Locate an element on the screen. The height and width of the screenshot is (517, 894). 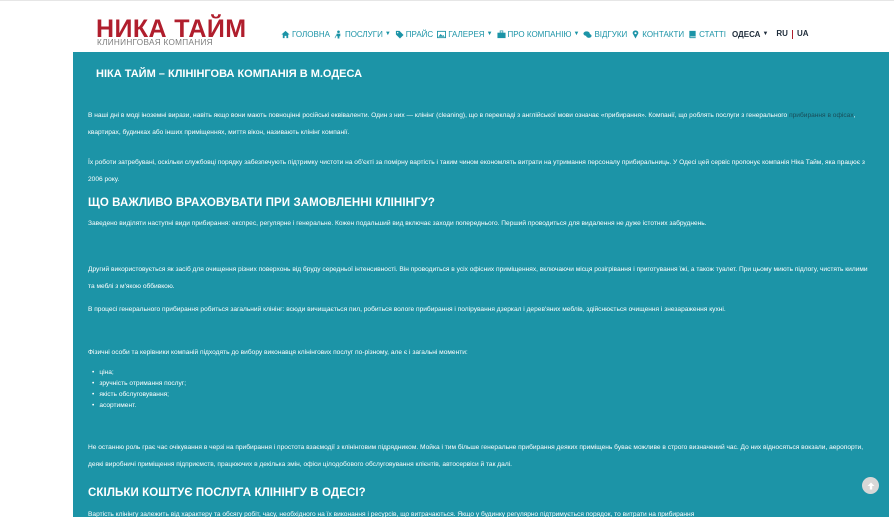
arrow-up-icon is located at coordinates (870, 485).